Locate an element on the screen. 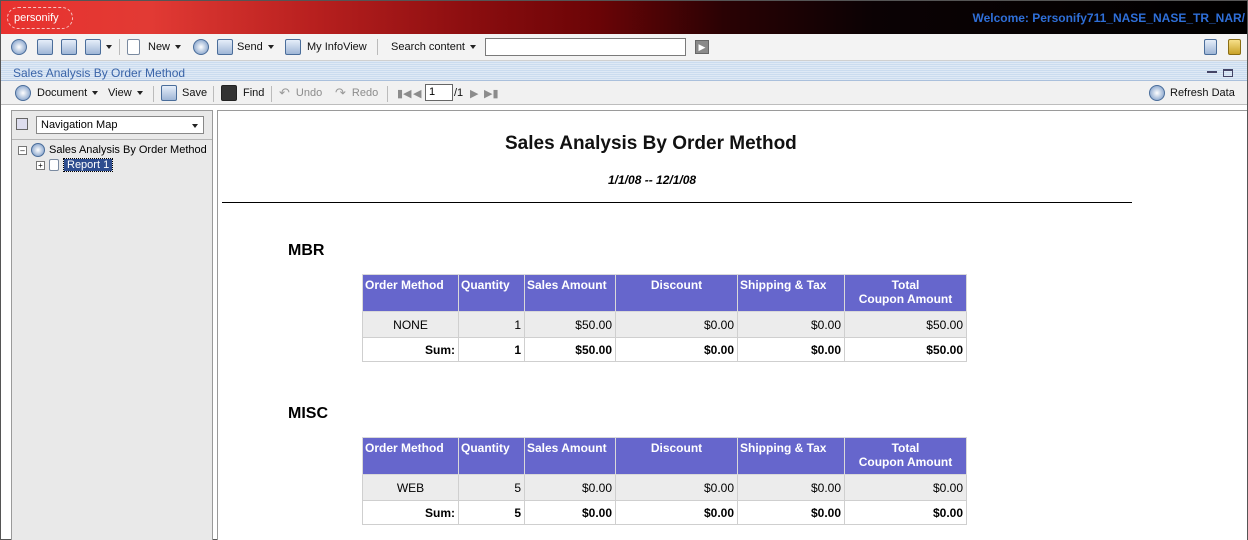  header-total-line2: Coupon Amount is located at coordinates (905, 462).